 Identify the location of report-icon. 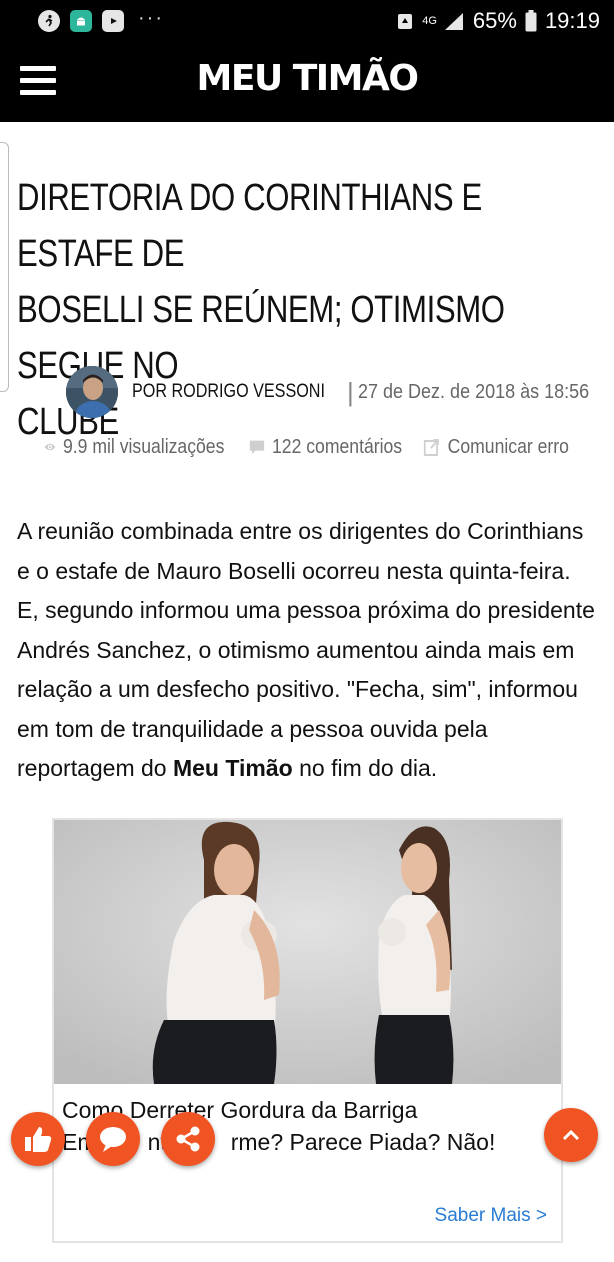
(431, 447).